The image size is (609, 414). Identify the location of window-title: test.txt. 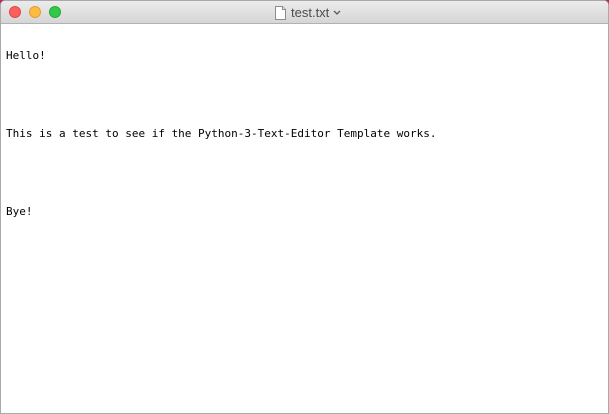
(310, 12).